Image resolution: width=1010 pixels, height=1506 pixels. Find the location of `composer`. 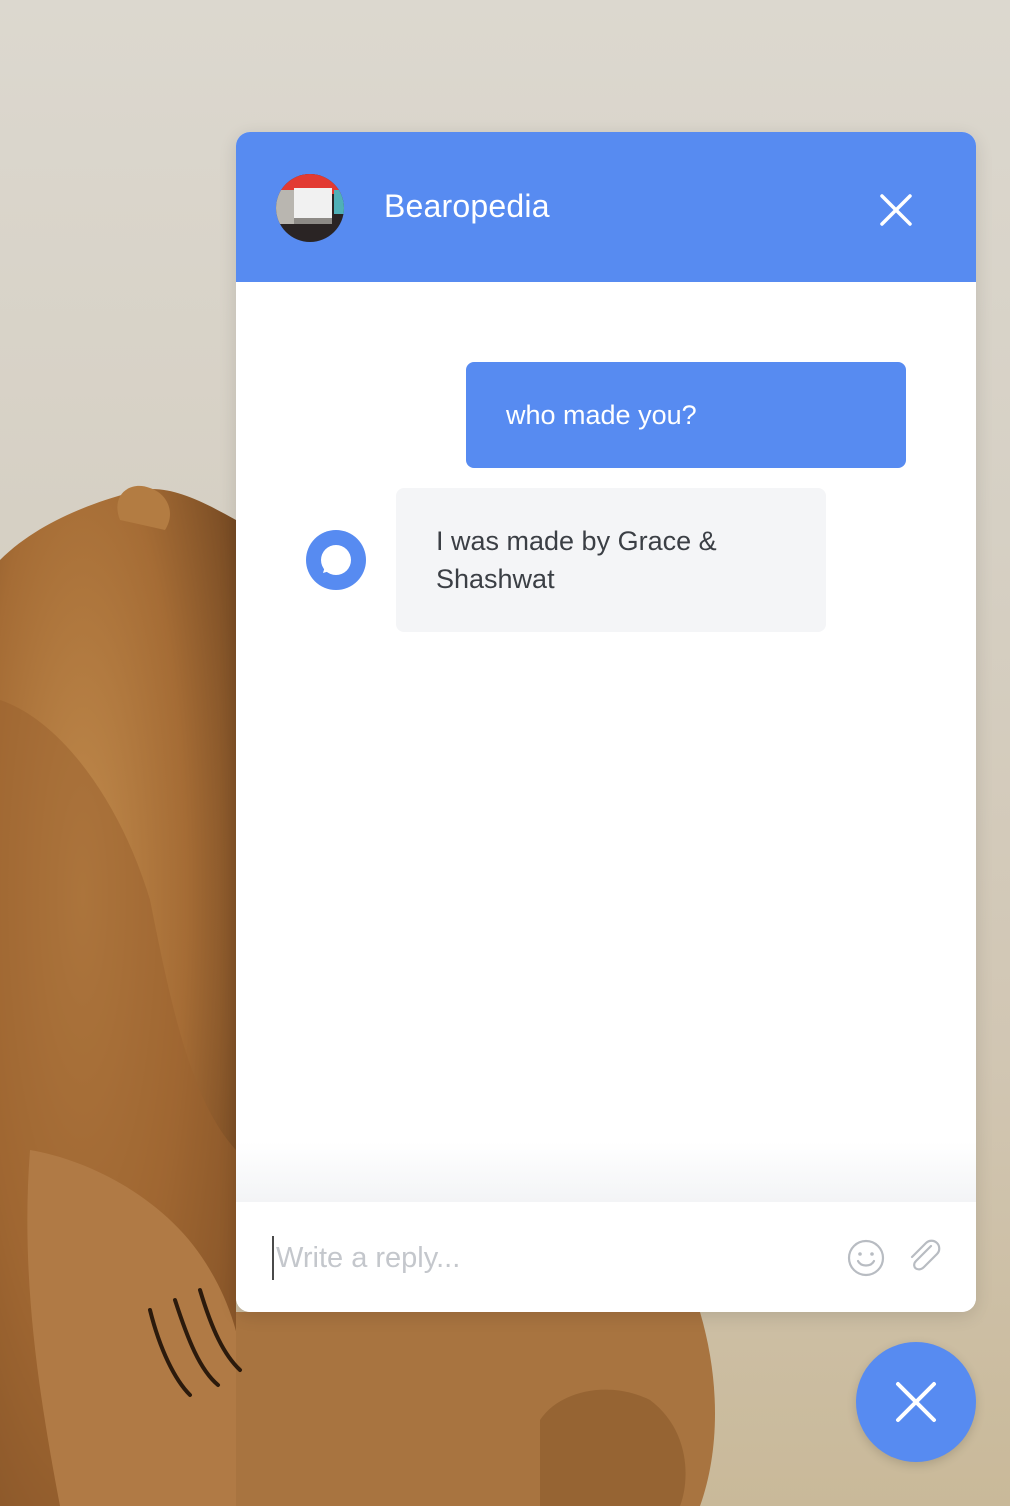

composer is located at coordinates (606, 1257).